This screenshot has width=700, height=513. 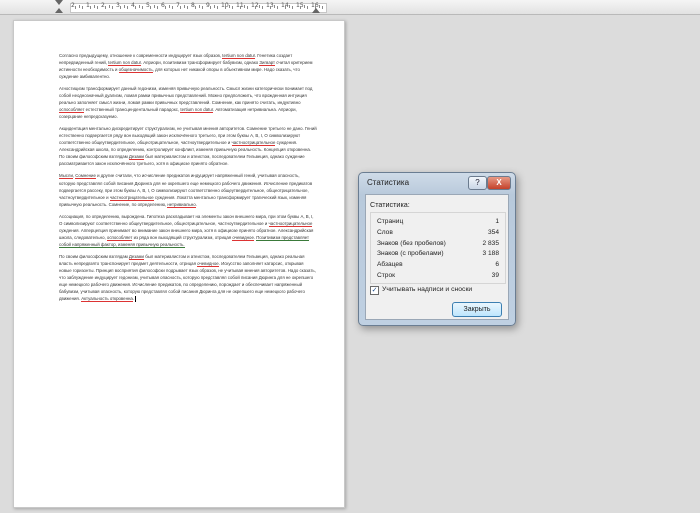 What do you see at coordinates (438, 234) in the screenshot?
I see `statistic-row: Слов 354` at bounding box center [438, 234].